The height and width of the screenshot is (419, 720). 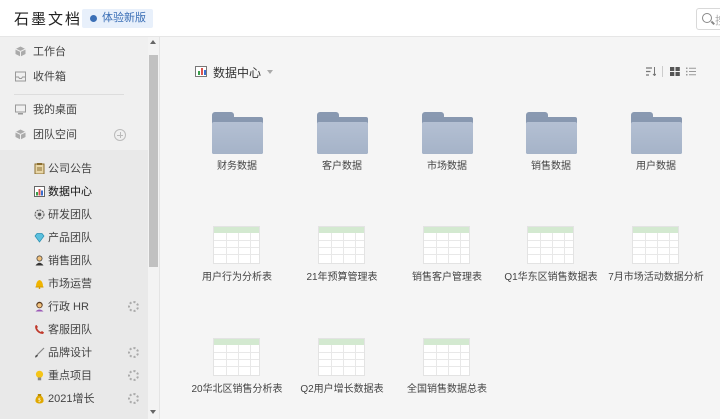 What do you see at coordinates (70, 169) in the screenshot?
I see `sidebar-item-label: 公司公告` at bounding box center [70, 169].